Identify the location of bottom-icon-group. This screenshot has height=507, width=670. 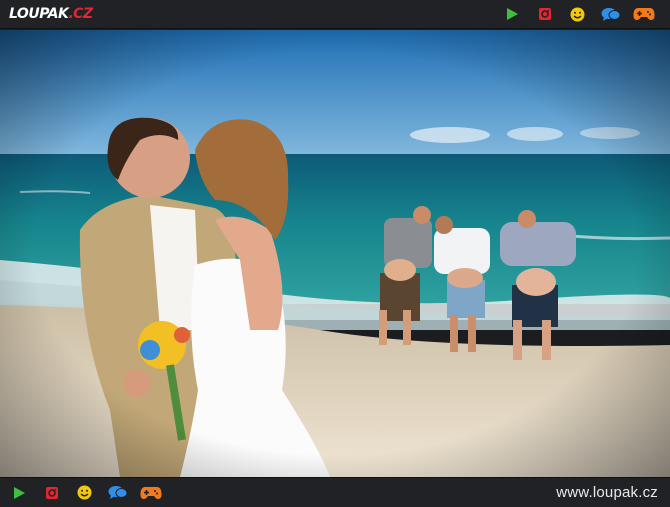
(84, 493).